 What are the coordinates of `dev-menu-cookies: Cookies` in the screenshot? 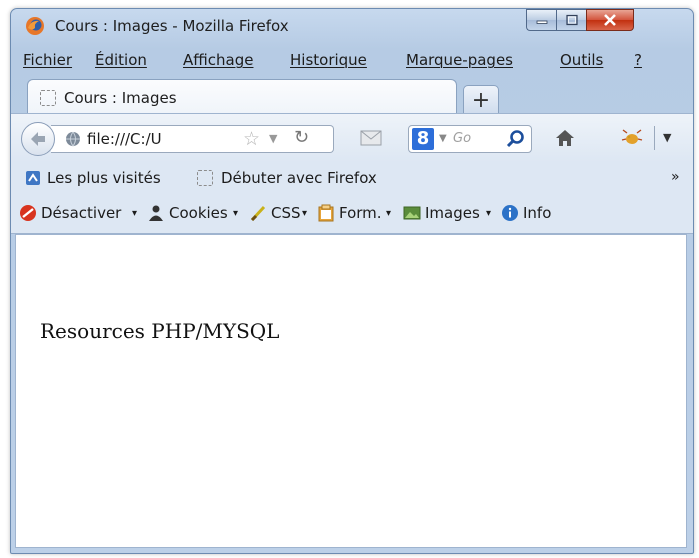 It's located at (198, 213).